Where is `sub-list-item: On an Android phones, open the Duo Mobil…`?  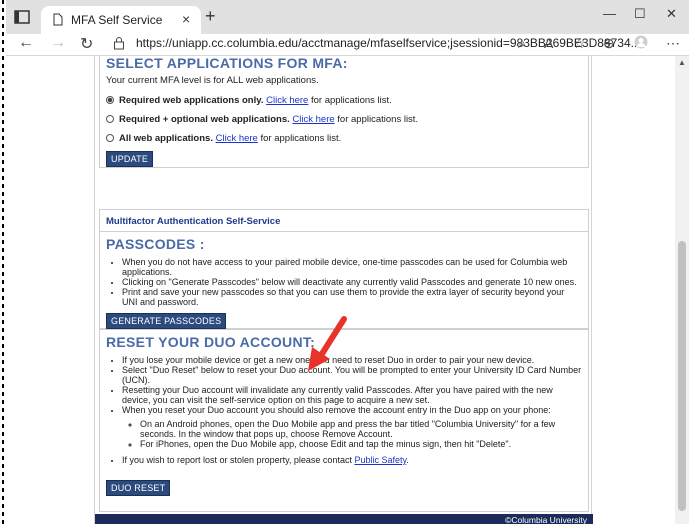 sub-list-item: On an Android phones, open the Duo Mobil… is located at coordinates (361, 429).